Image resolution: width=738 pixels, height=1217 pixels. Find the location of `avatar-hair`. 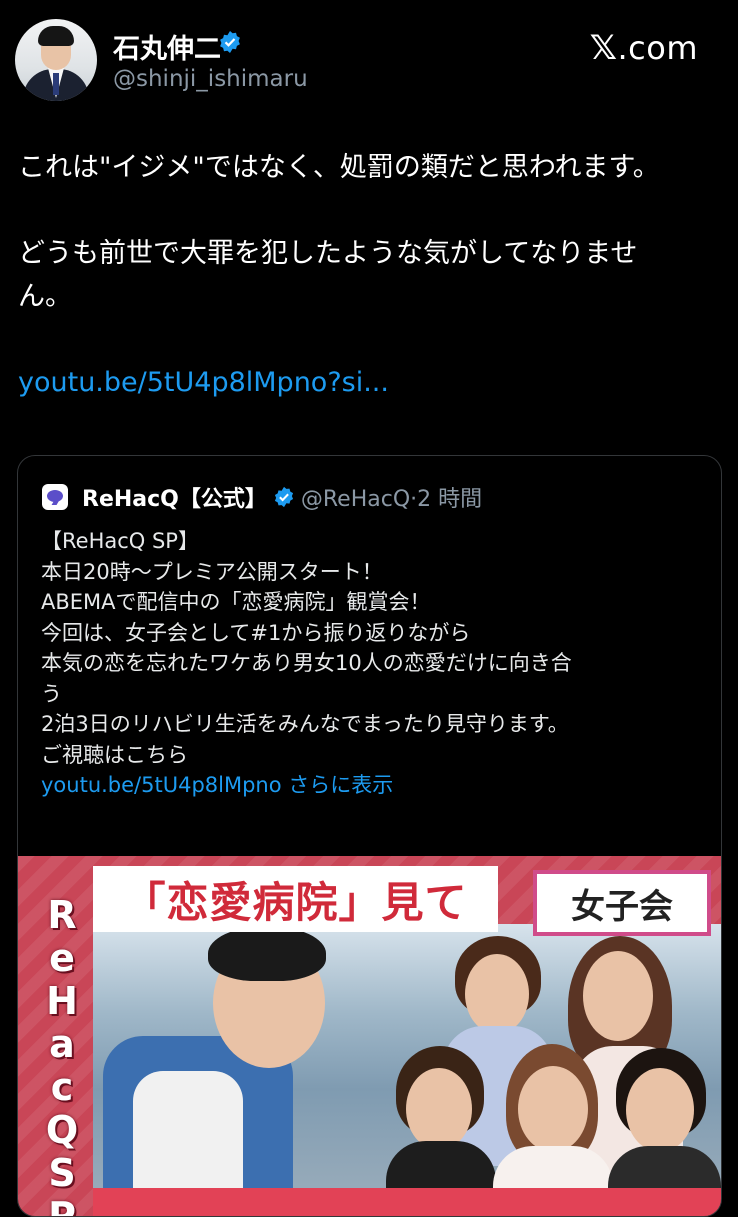

avatar-hair is located at coordinates (56, 36).